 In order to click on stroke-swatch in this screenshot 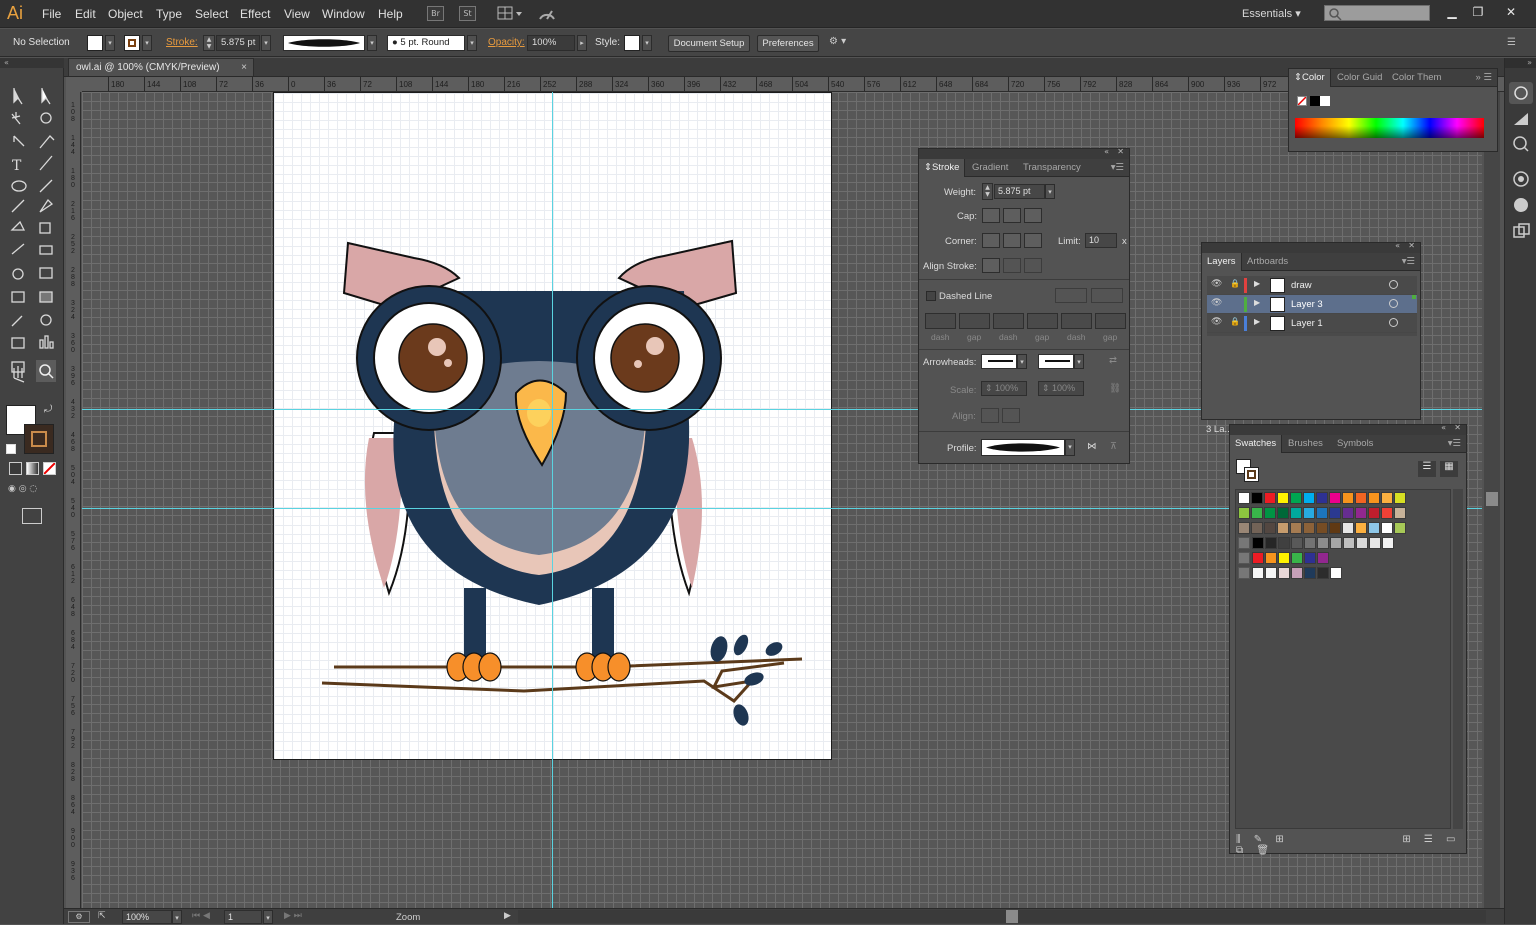, I will do `click(132, 43)`.